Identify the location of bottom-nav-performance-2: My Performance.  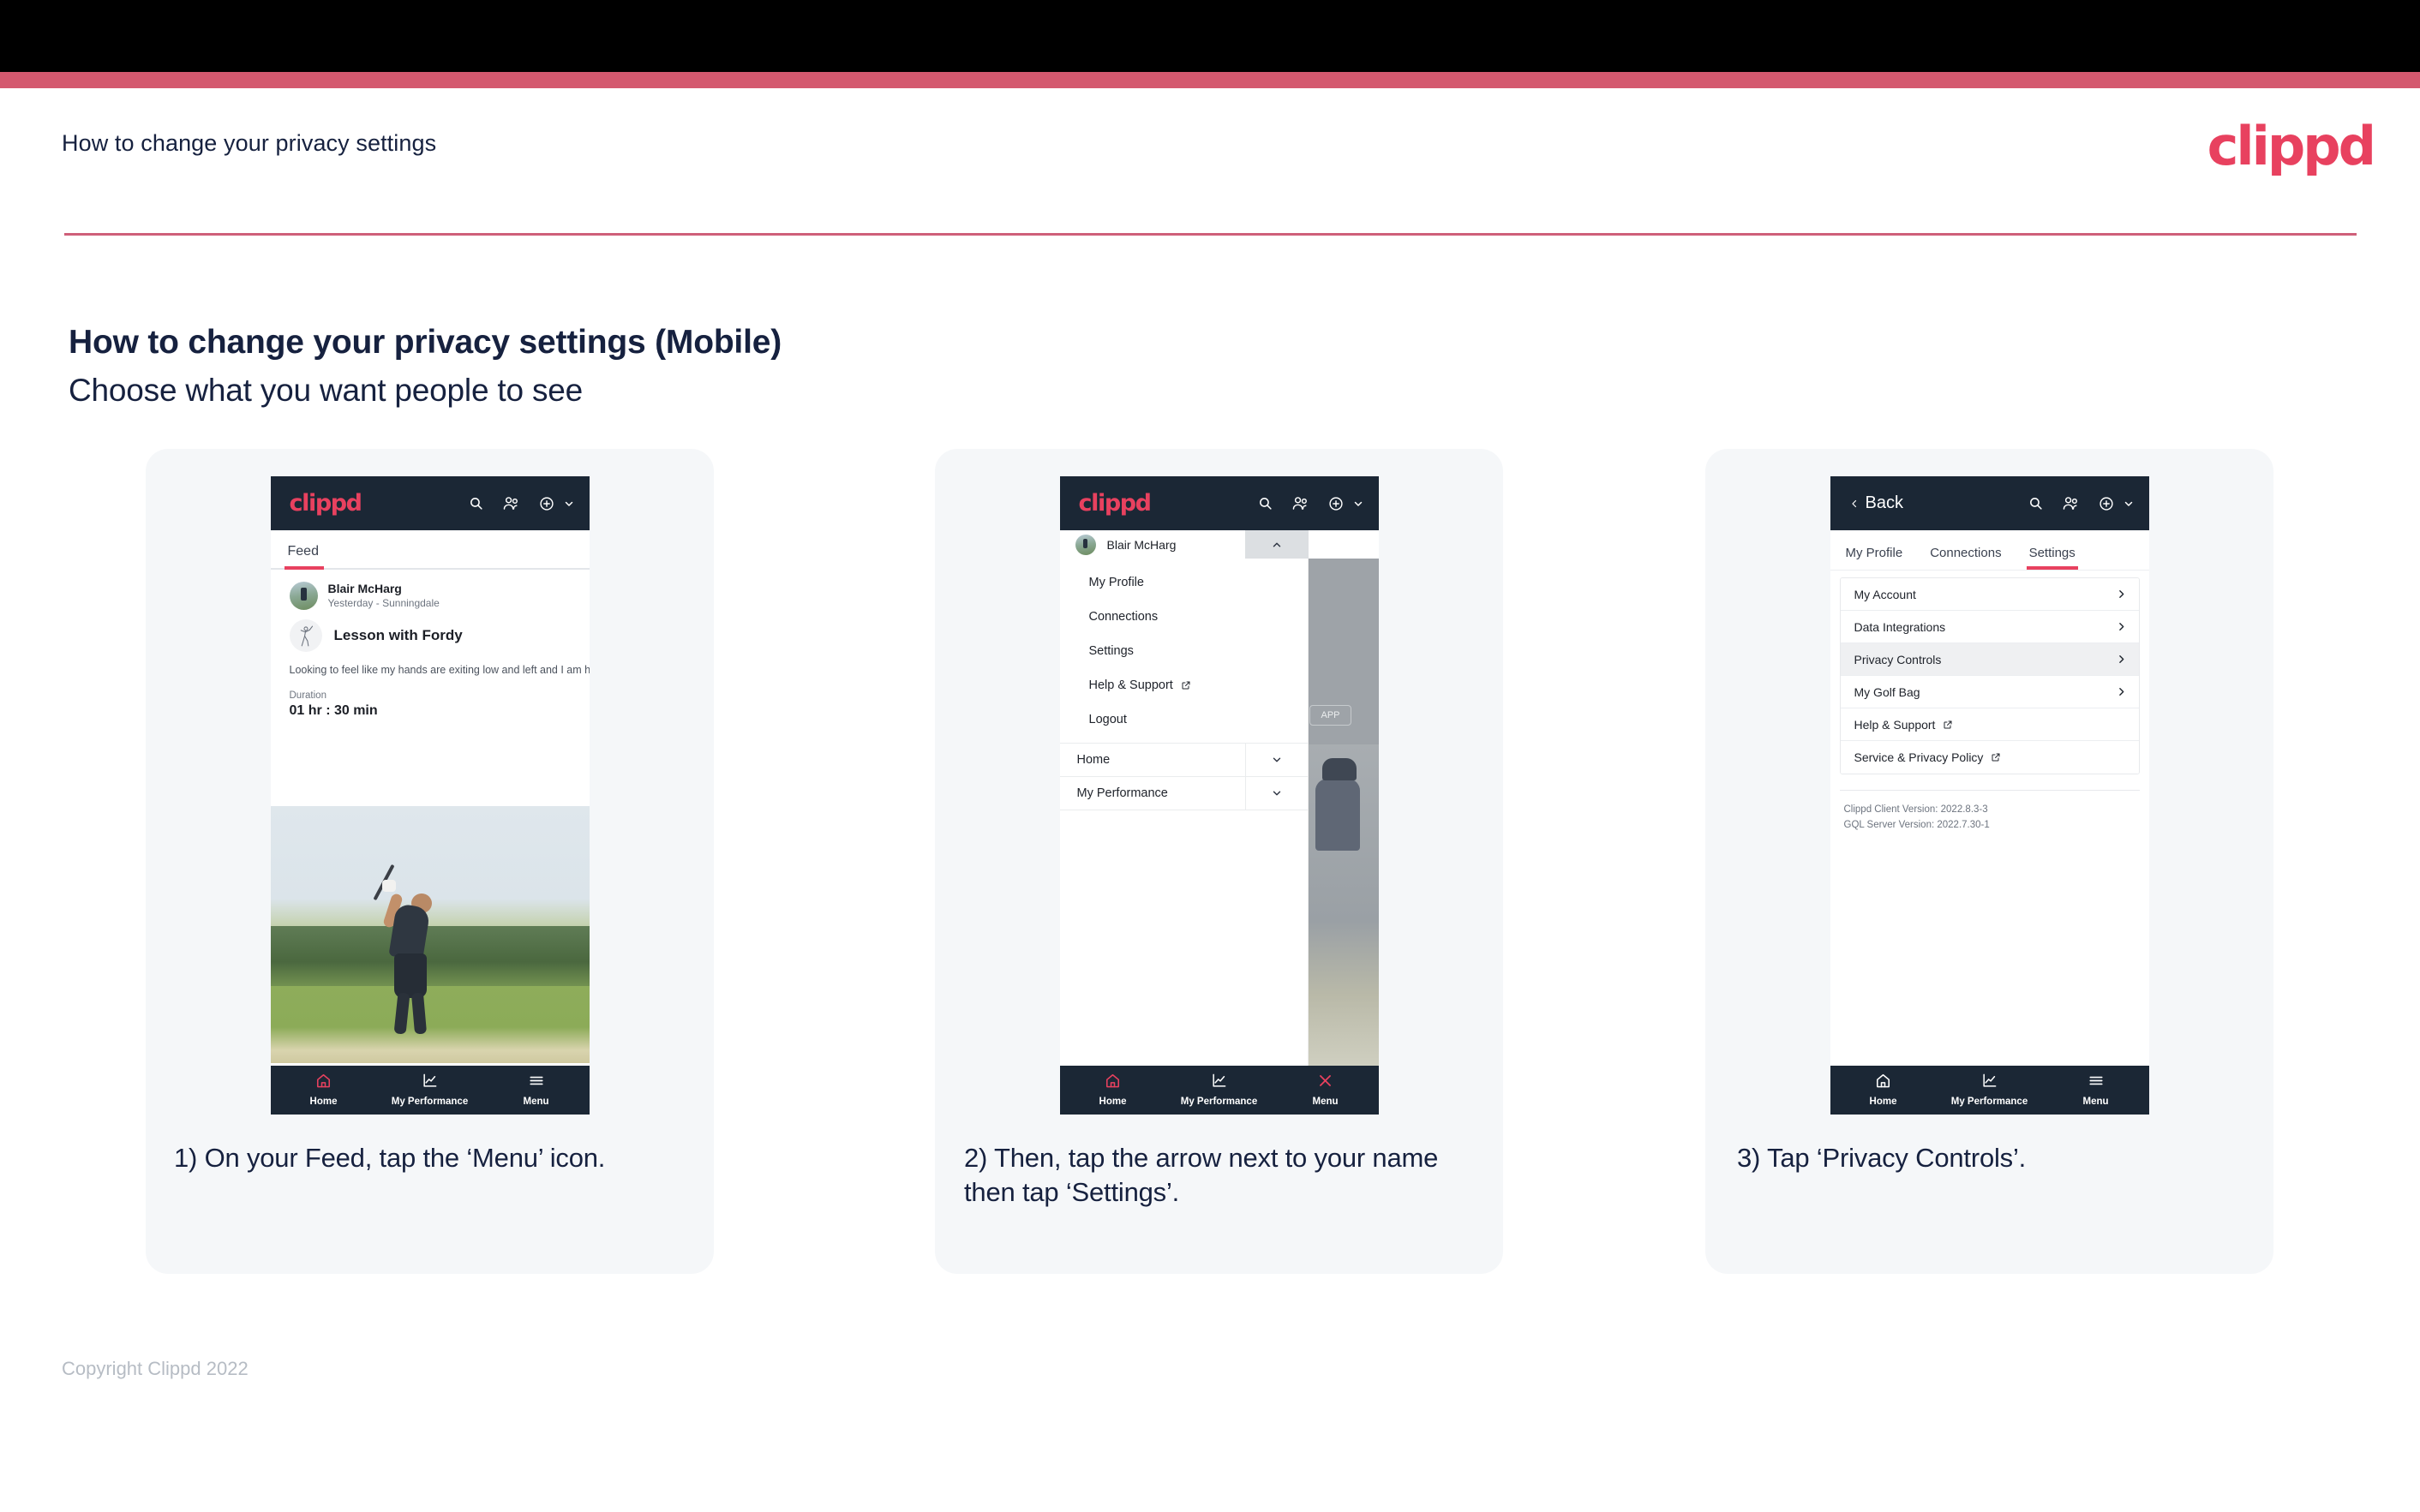
(1219, 1091).